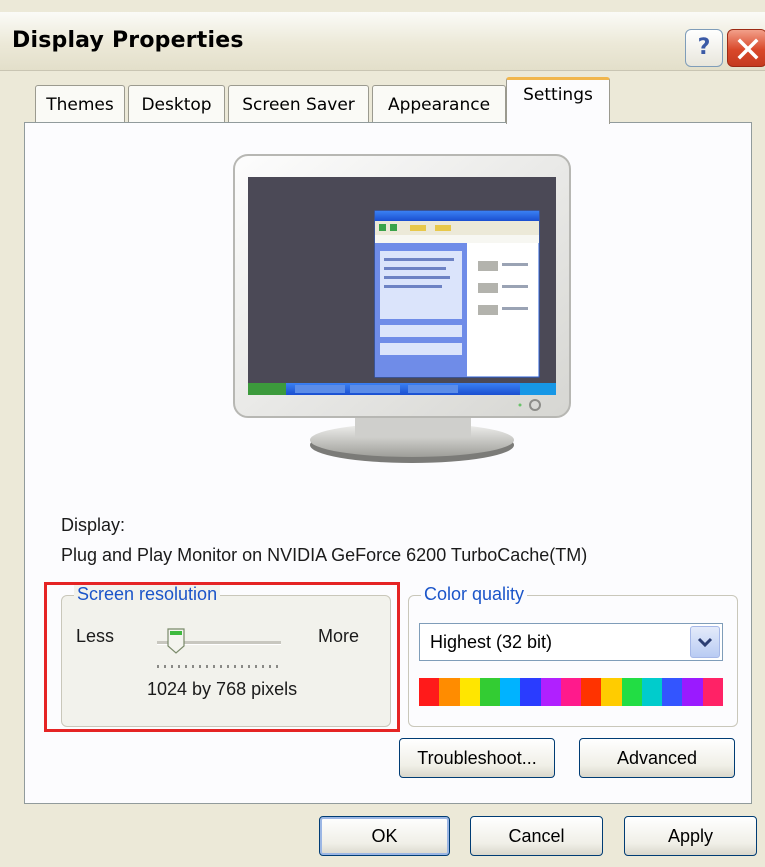  Describe the element at coordinates (219, 666) in the screenshot. I see `resolution-slider-ticks` at that location.